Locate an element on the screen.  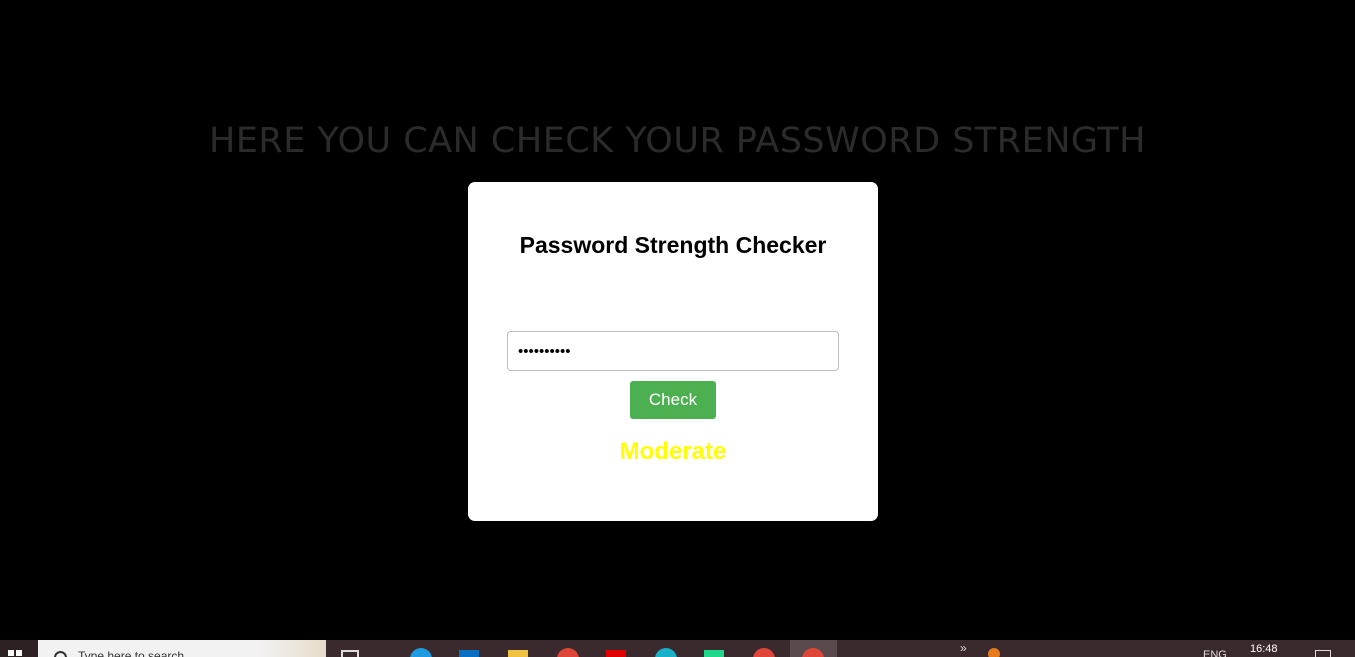
search-icon is located at coordinates (60, 654).